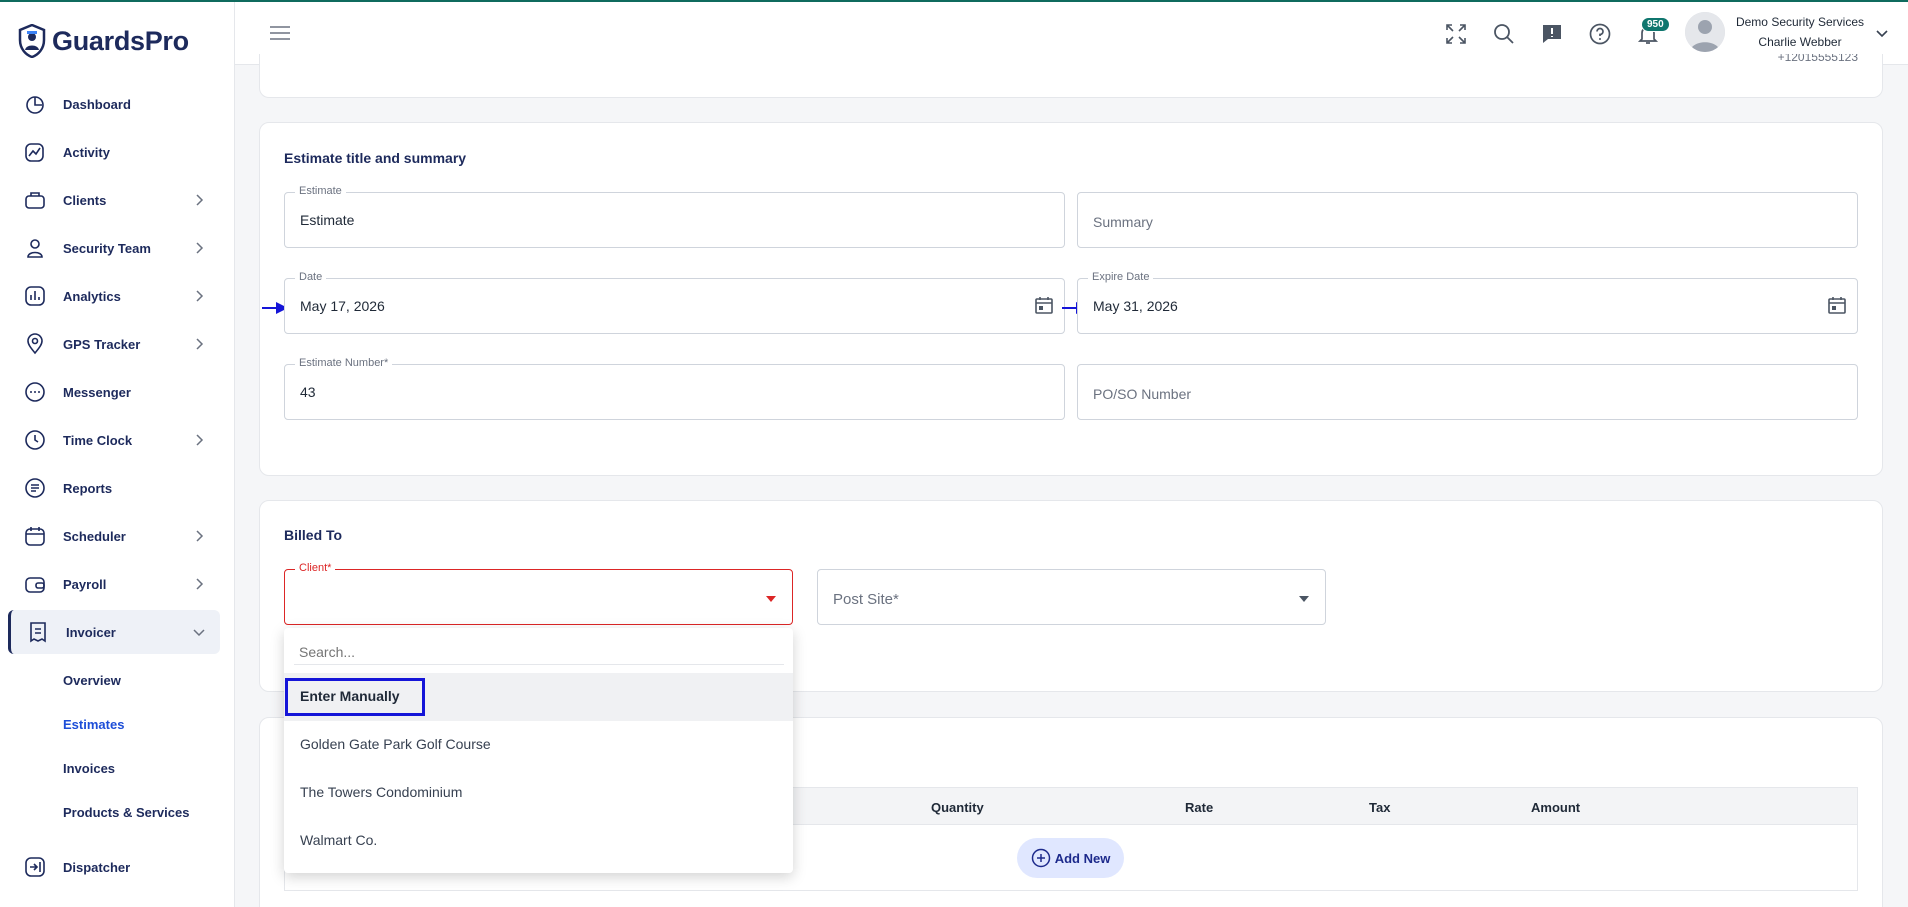 This screenshot has width=1908, height=907. What do you see at coordinates (395, 744) in the screenshot?
I see `option-label: Golden Gate Park Golf Course` at bounding box center [395, 744].